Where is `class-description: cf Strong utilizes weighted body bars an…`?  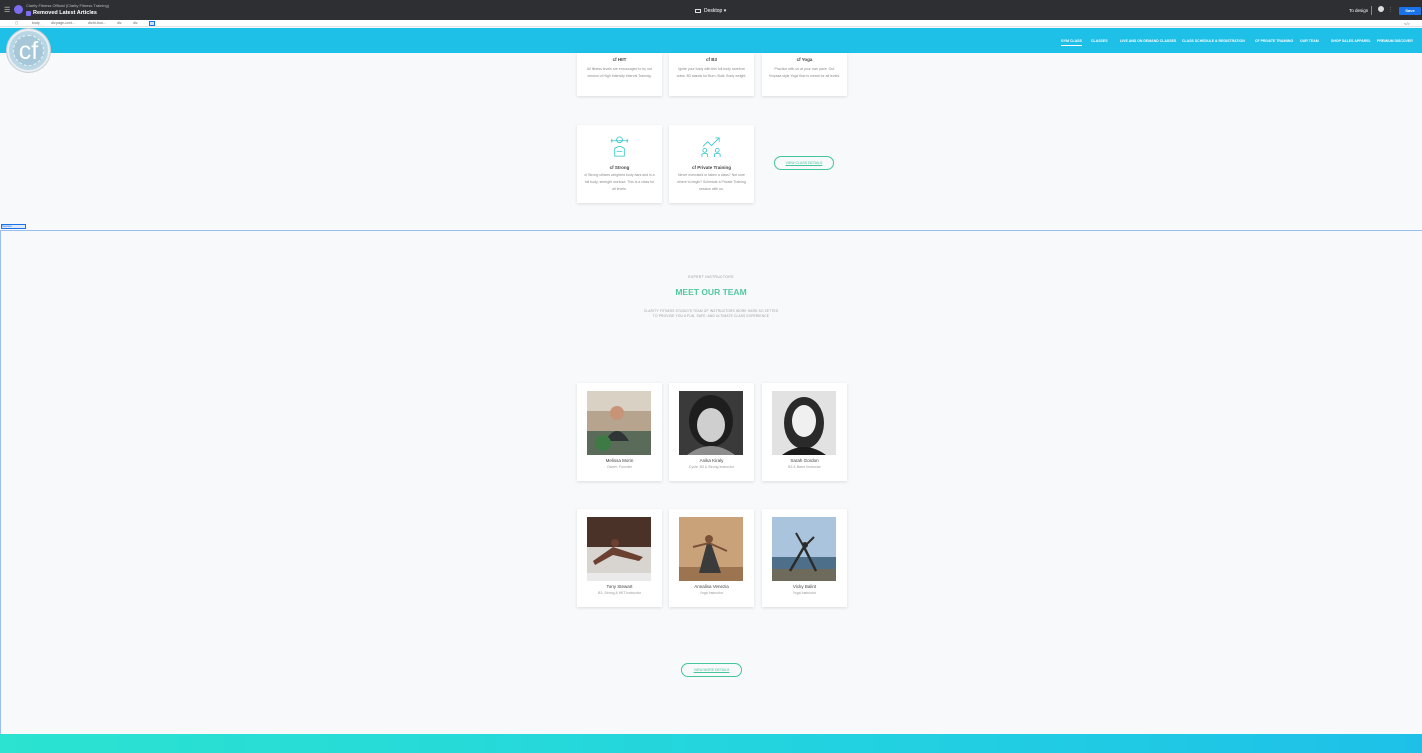 class-description: cf Strong utilizes weighted body bars an… is located at coordinates (619, 182).